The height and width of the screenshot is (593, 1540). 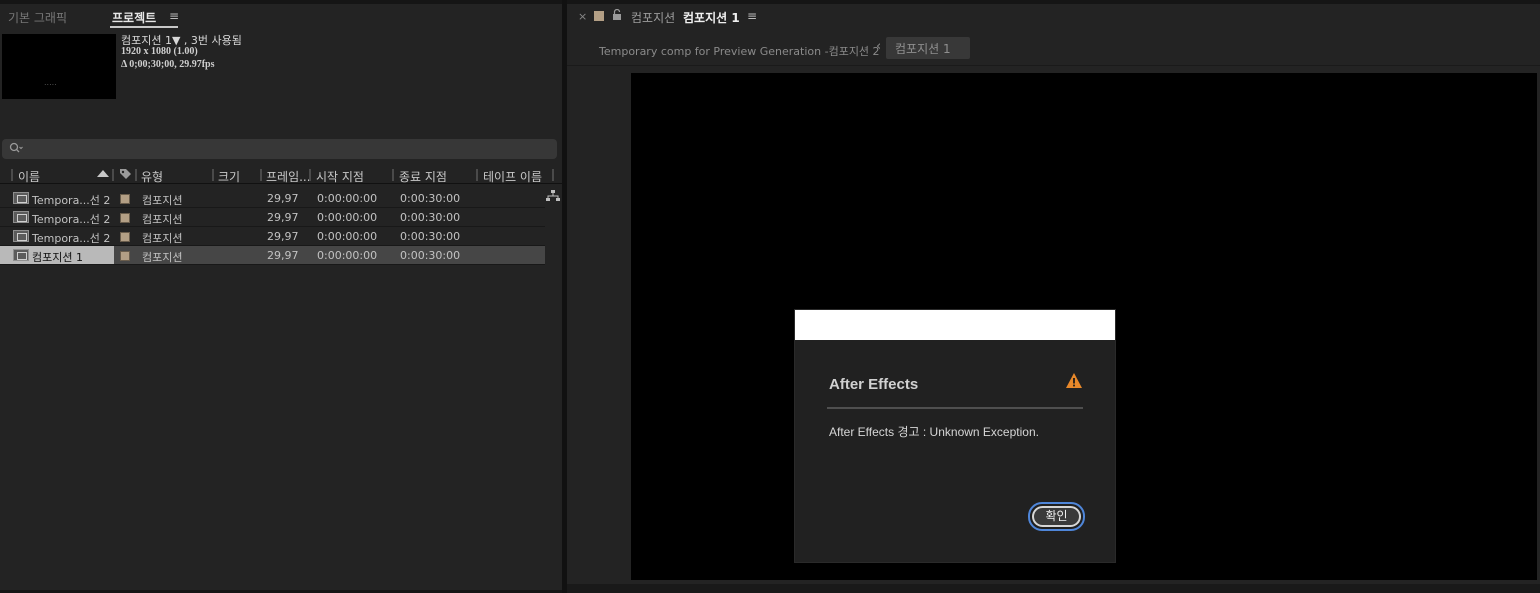 What do you see at coordinates (653, 17) in the screenshot?
I see `comp-tab-prefix: 컴포지션` at bounding box center [653, 17].